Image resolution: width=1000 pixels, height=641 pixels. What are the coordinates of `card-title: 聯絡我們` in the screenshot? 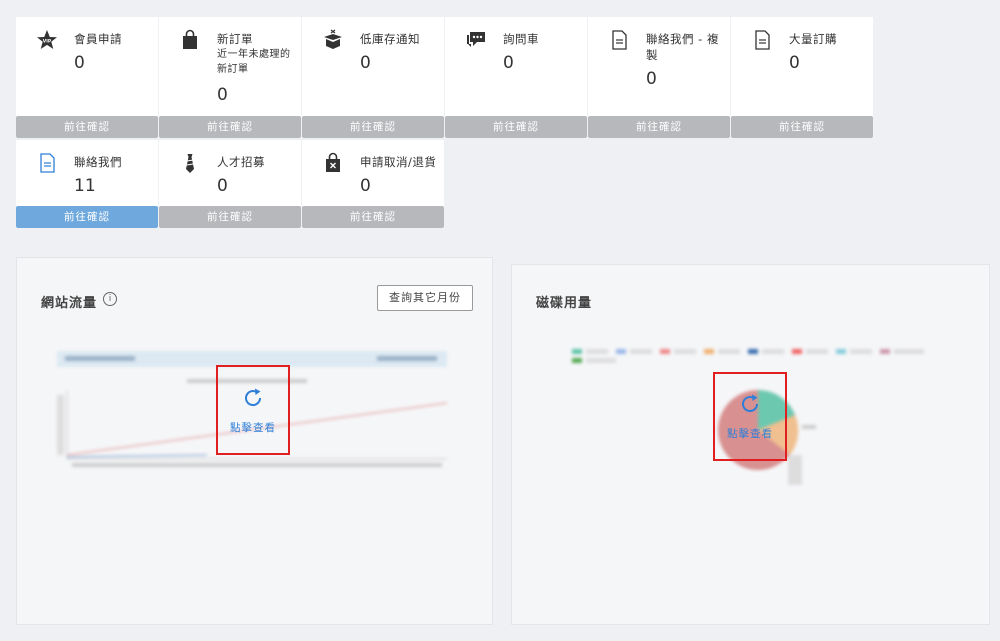 It's located at (98, 162).